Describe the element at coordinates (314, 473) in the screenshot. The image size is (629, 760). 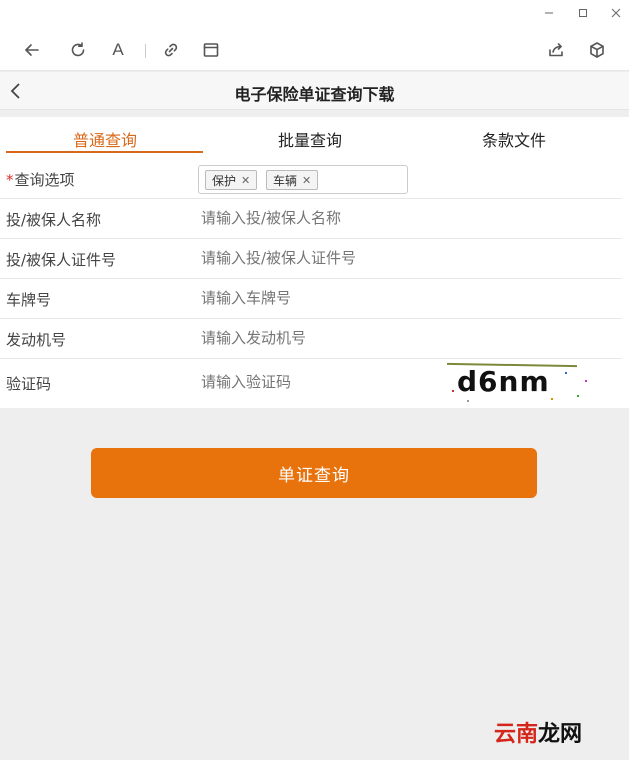
I see `query-submit-button: 单证查询` at that location.